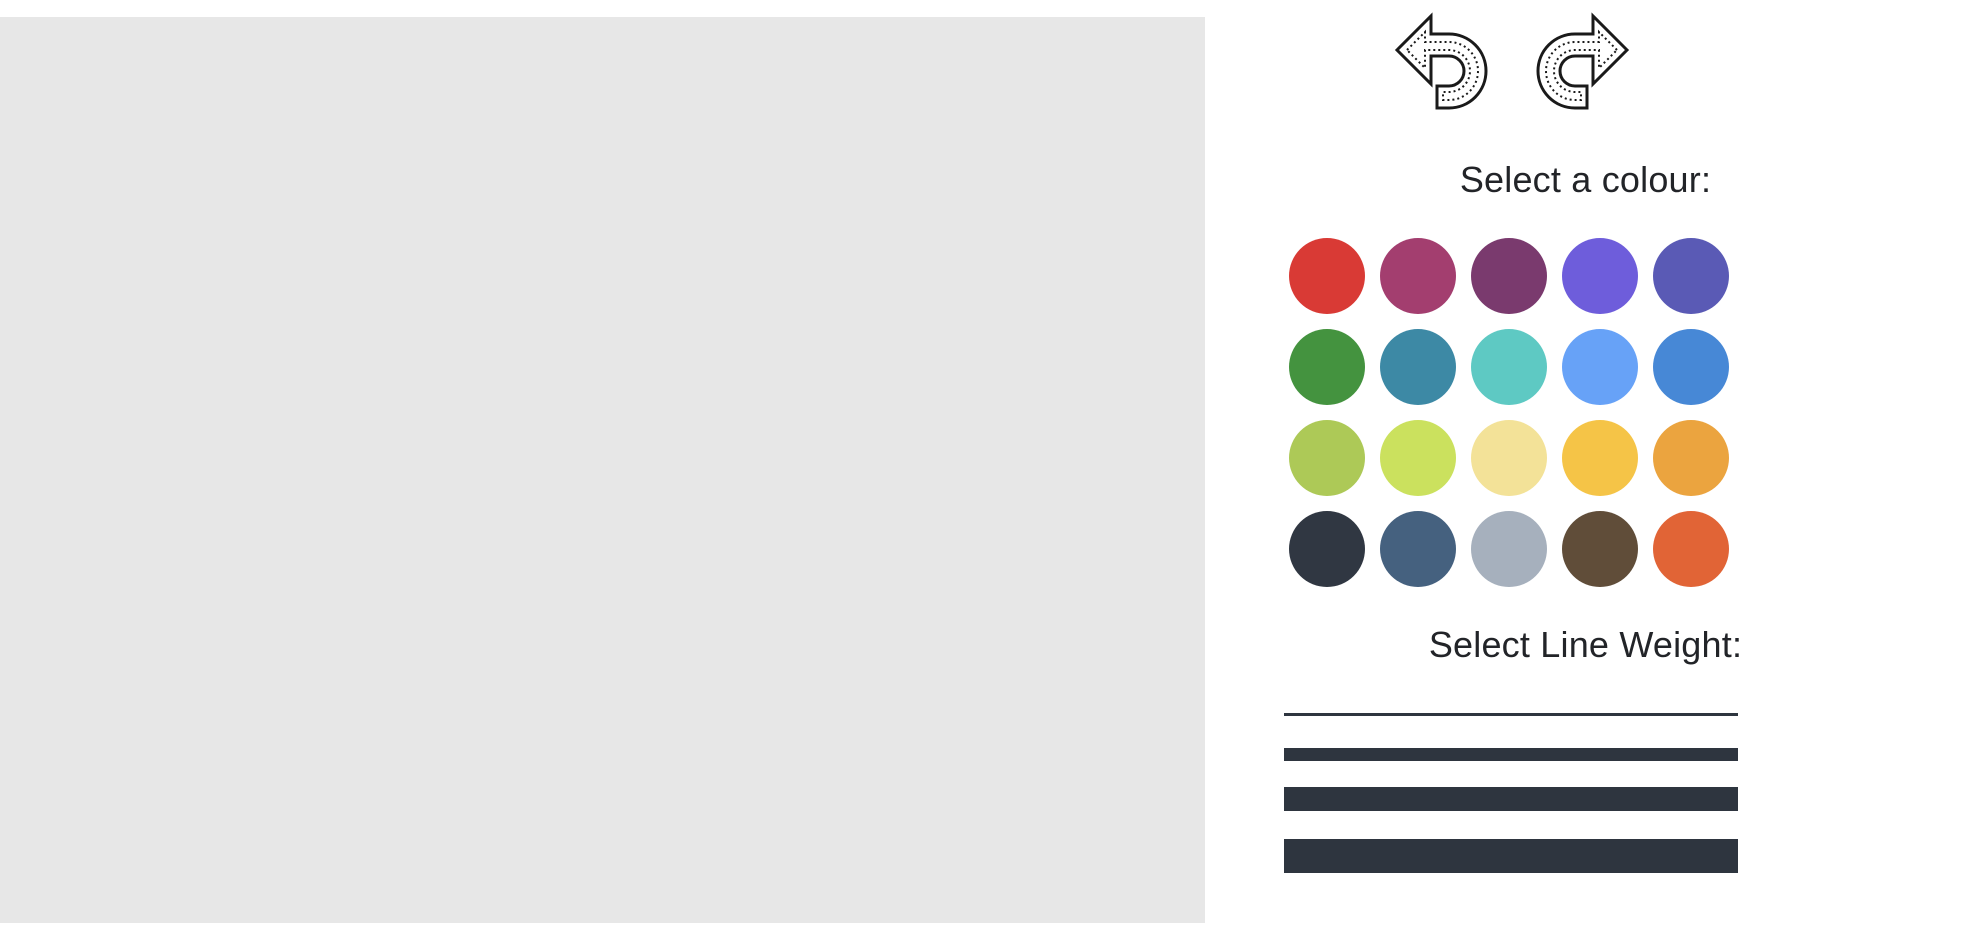 This screenshot has width=1966, height=932. I want to click on colour-swatches, so click(1525, 412).